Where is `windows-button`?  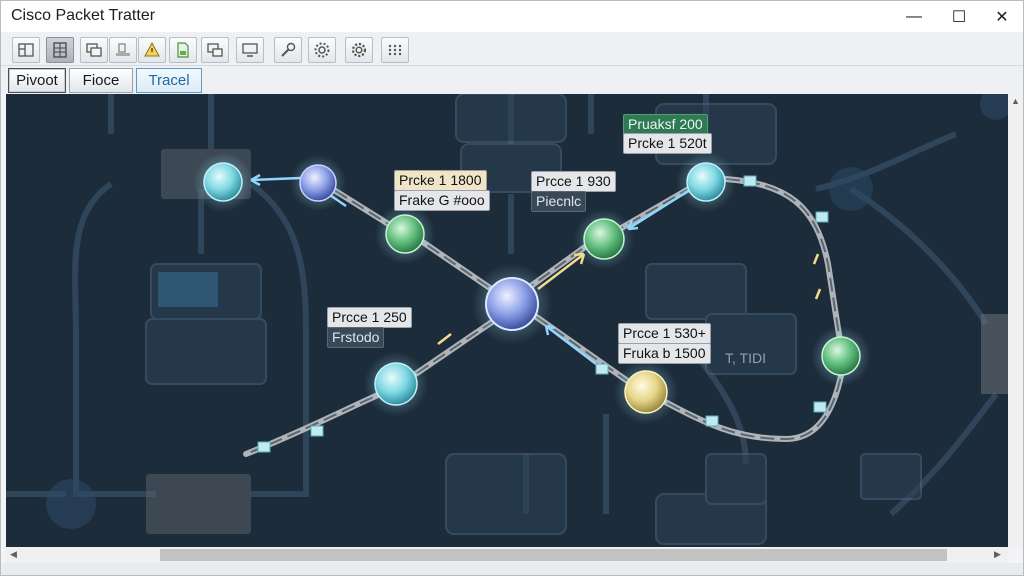
windows-button is located at coordinates (215, 50).